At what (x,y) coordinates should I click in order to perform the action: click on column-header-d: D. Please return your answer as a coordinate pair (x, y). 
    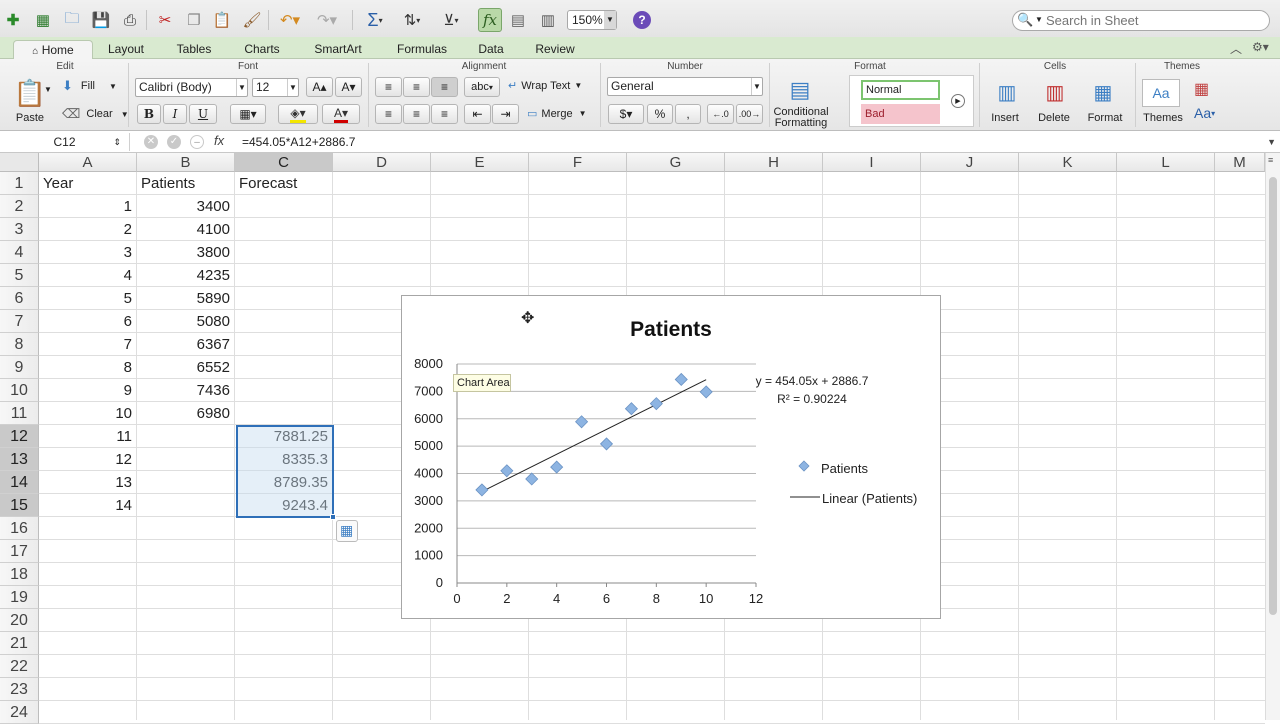
    Looking at the image, I should click on (382, 162).